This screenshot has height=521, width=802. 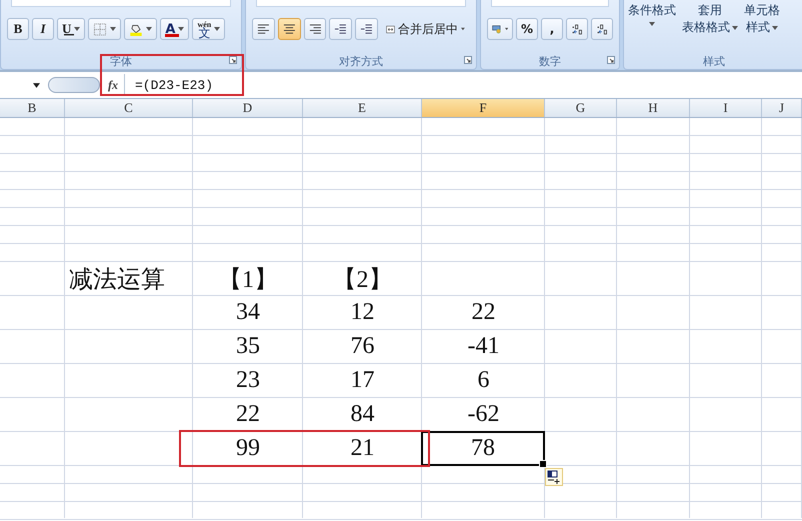 What do you see at coordinates (762, 19) in the screenshot?
I see `style-button: 单元格 样式` at bounding box center [762, 19].